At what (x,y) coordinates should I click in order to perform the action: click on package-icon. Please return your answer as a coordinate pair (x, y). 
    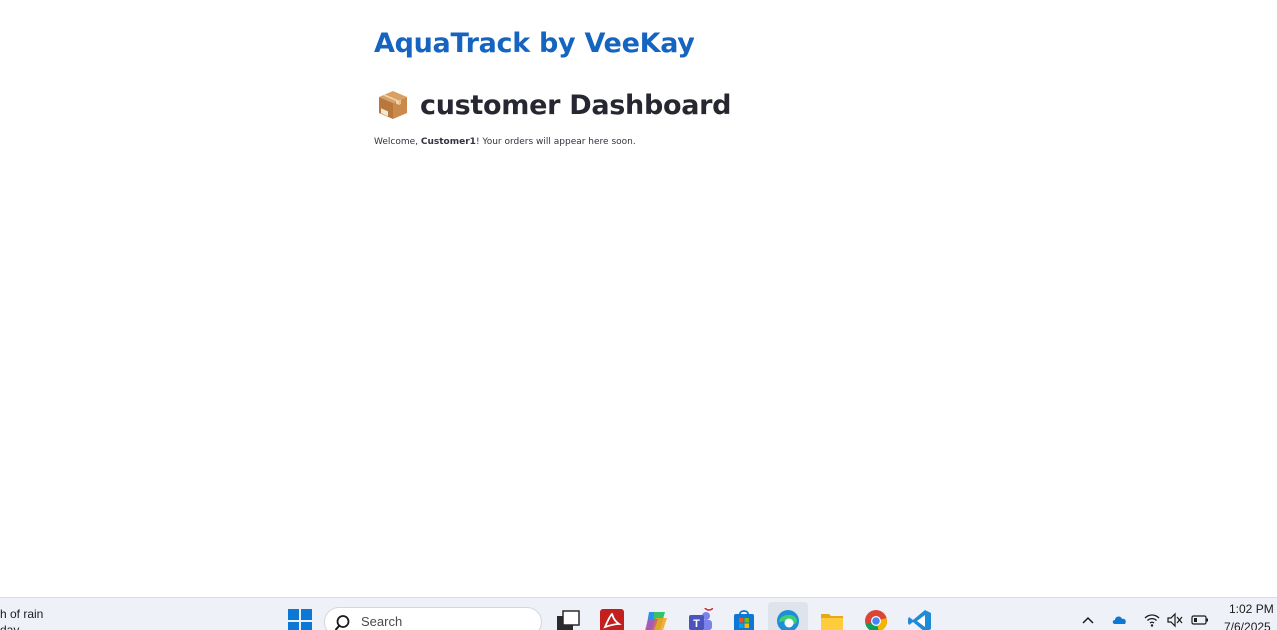
    Looking at the image, I should click on (393, 105).